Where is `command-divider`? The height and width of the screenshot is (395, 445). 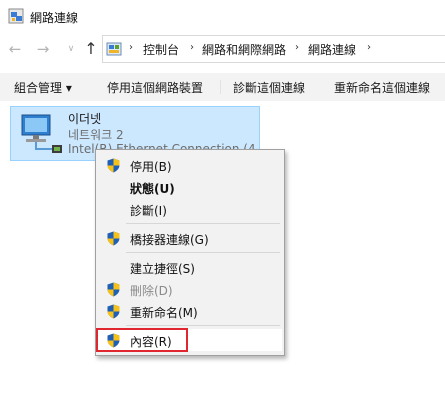
command-divider is located at coordinates (220, 87).